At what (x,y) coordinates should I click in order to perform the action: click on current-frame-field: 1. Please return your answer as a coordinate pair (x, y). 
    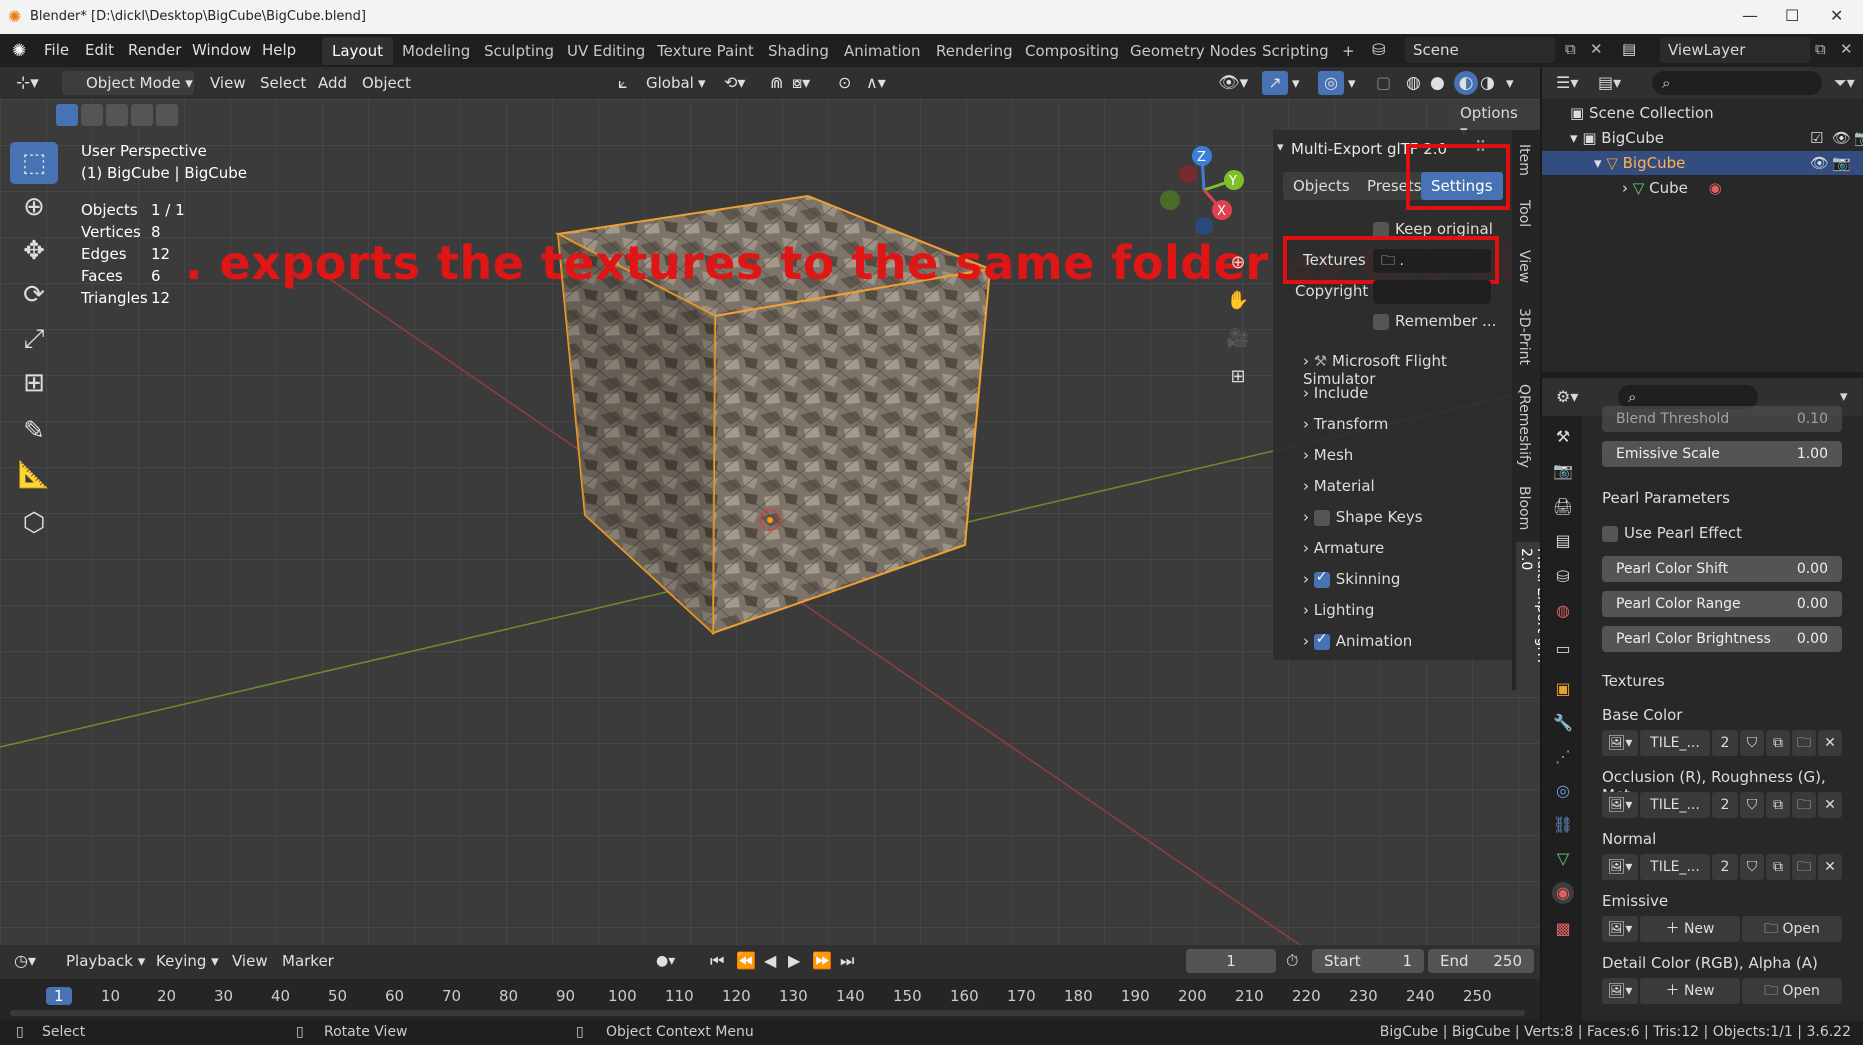
    Looking at the image, I should click on (1231, 961).